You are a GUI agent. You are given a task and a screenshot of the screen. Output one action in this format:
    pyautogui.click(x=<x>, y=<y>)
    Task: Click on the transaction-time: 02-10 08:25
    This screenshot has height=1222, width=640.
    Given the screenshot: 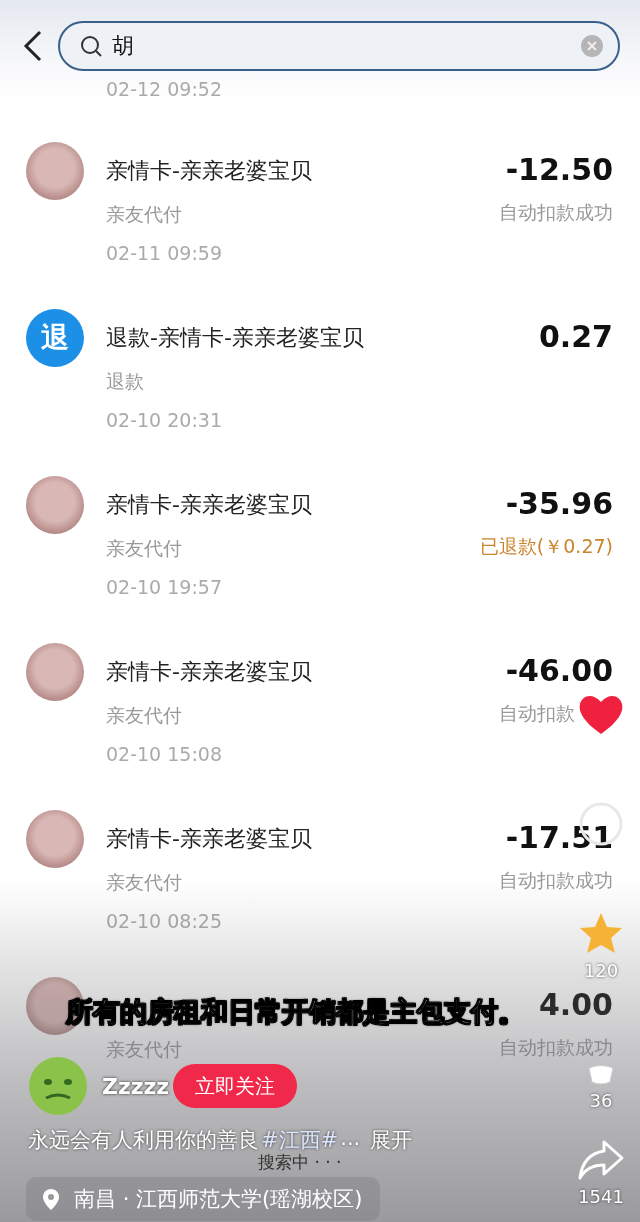 What is the action you would take?
    pyautogui.click(x=164, y=921)
    